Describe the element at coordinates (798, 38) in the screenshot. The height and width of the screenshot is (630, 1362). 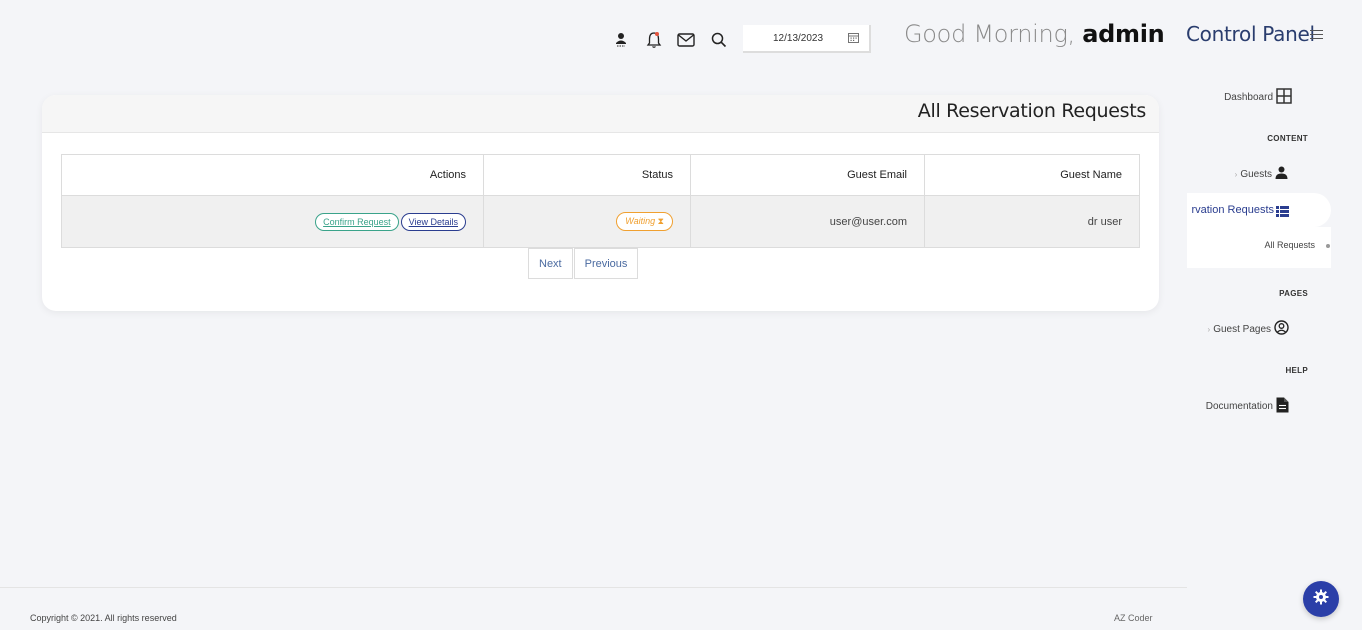
I see `date-value: 12/13/2023` at that location.